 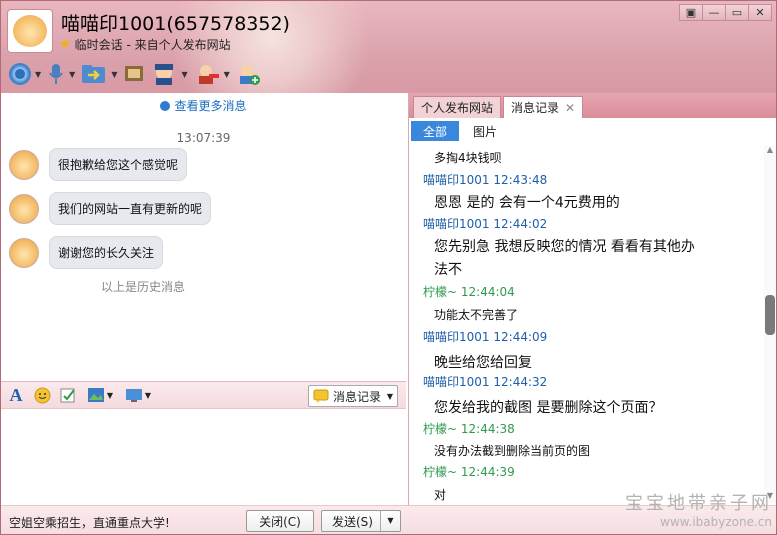 I want to click on chat-toolbar: ▼ ▼ ▼ ▼ ▼, so click(x=134, y=74).